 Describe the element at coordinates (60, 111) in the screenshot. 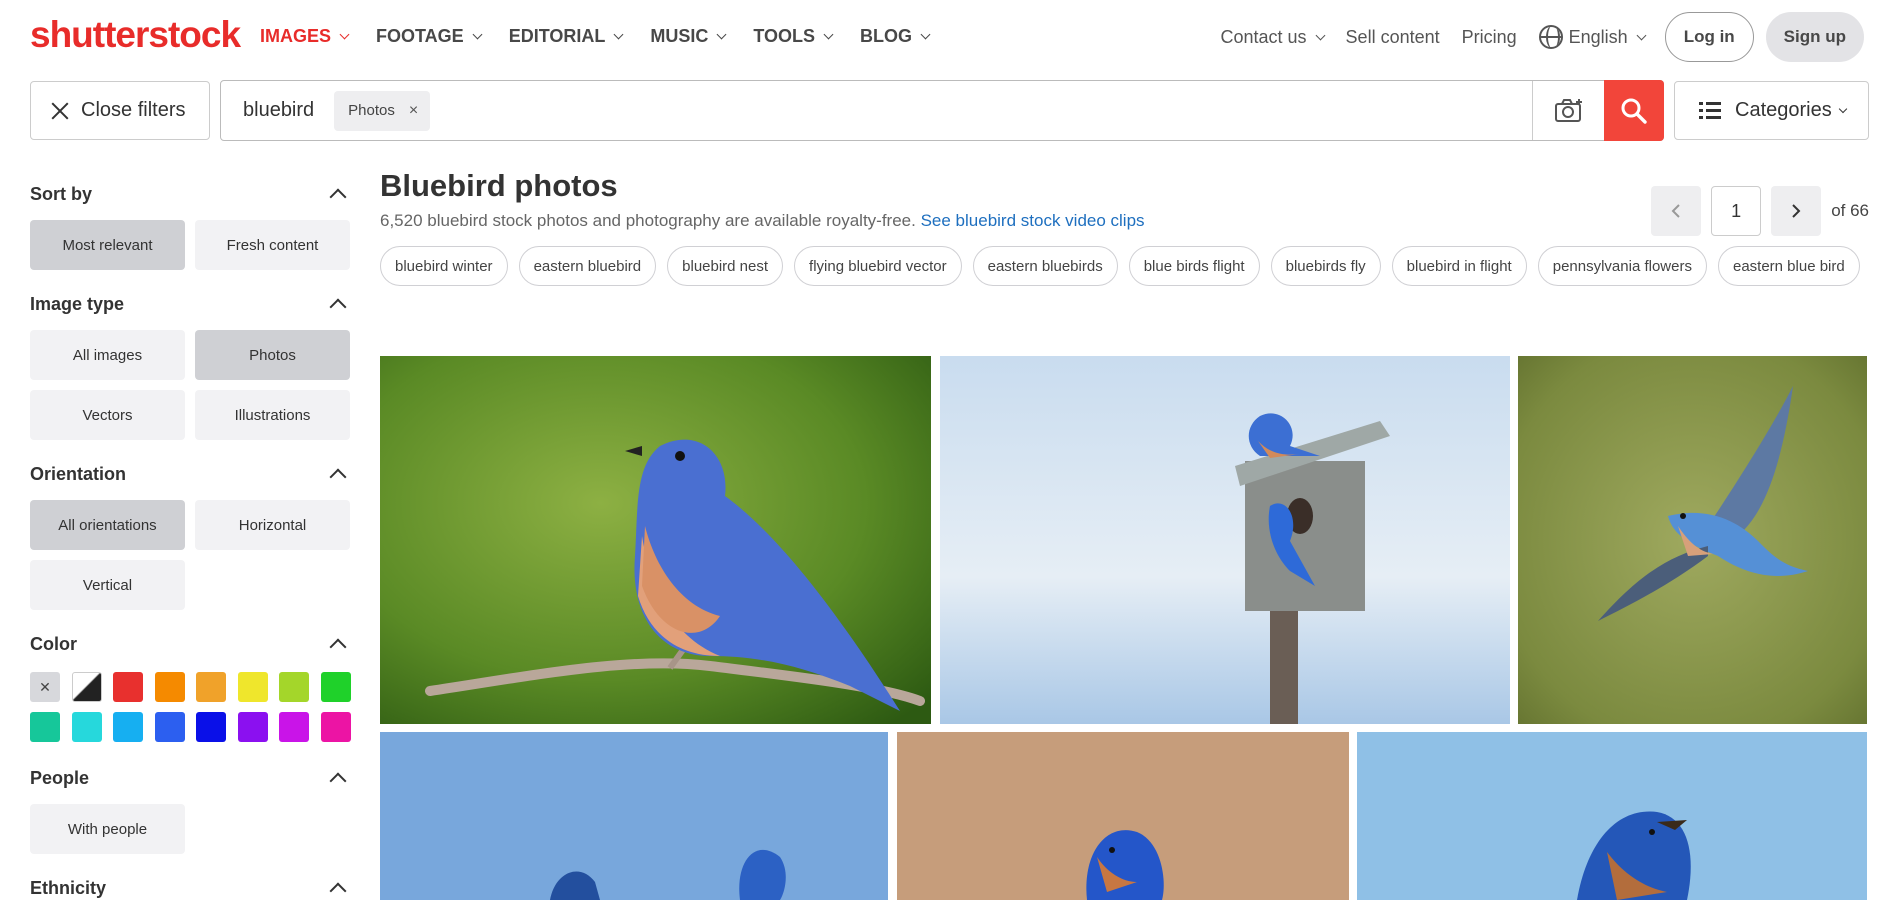

I see `close-icon` at that location.